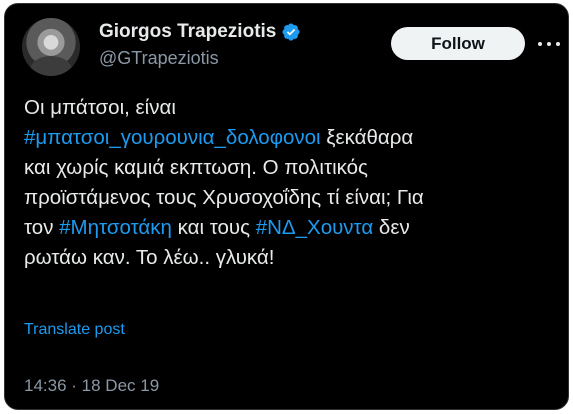  What do you see at coordinates (196, 167) in the screenshot?
I see `tweet-line: και χωρίς καμιά εκπτωση. Ο πολιτικός` at bounding box center [196, 167].